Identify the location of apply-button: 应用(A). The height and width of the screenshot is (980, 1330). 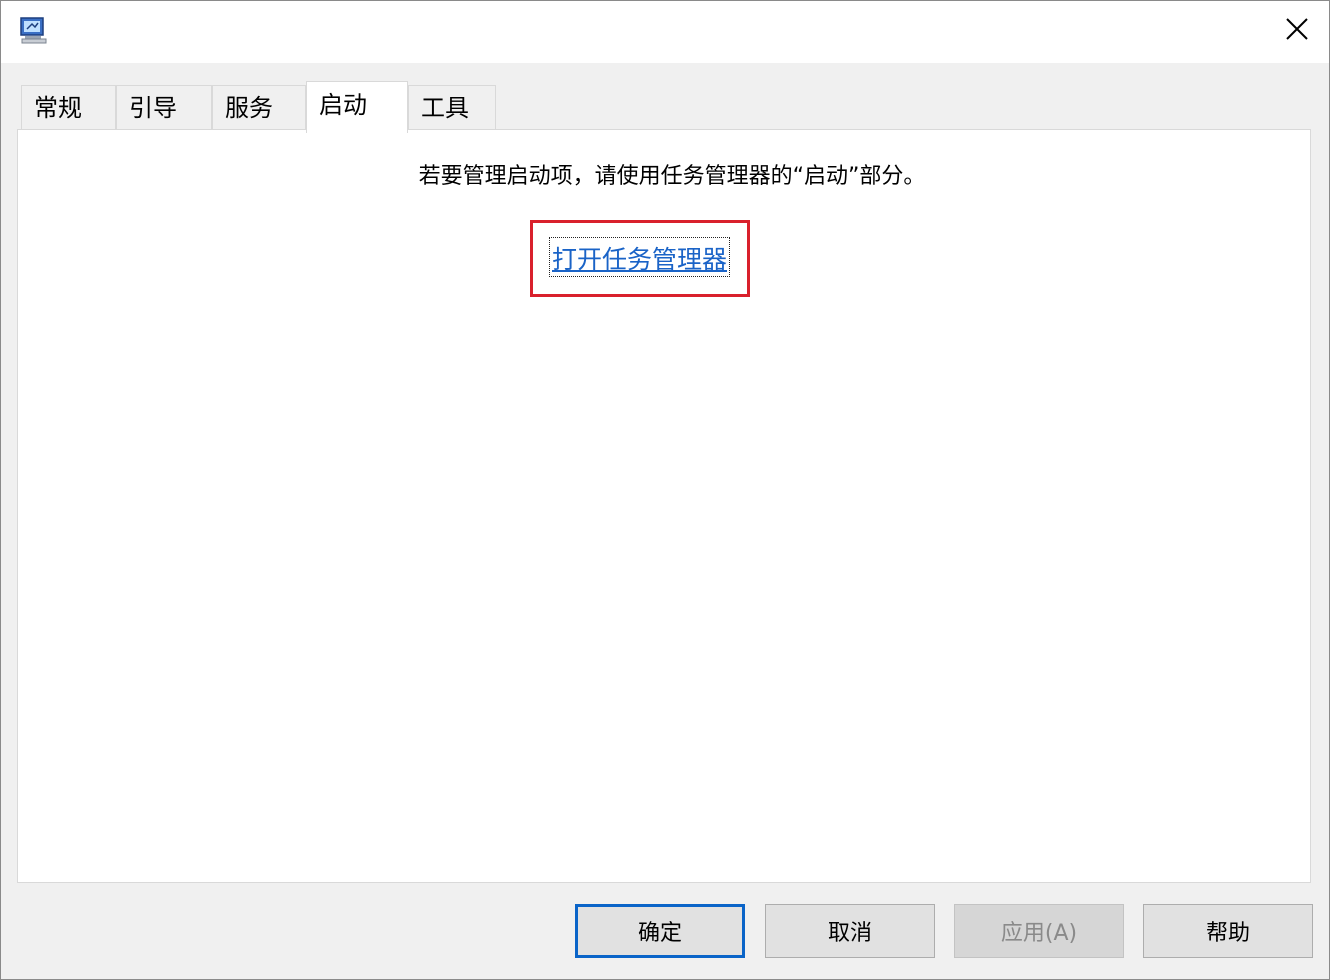
(1039, 931).